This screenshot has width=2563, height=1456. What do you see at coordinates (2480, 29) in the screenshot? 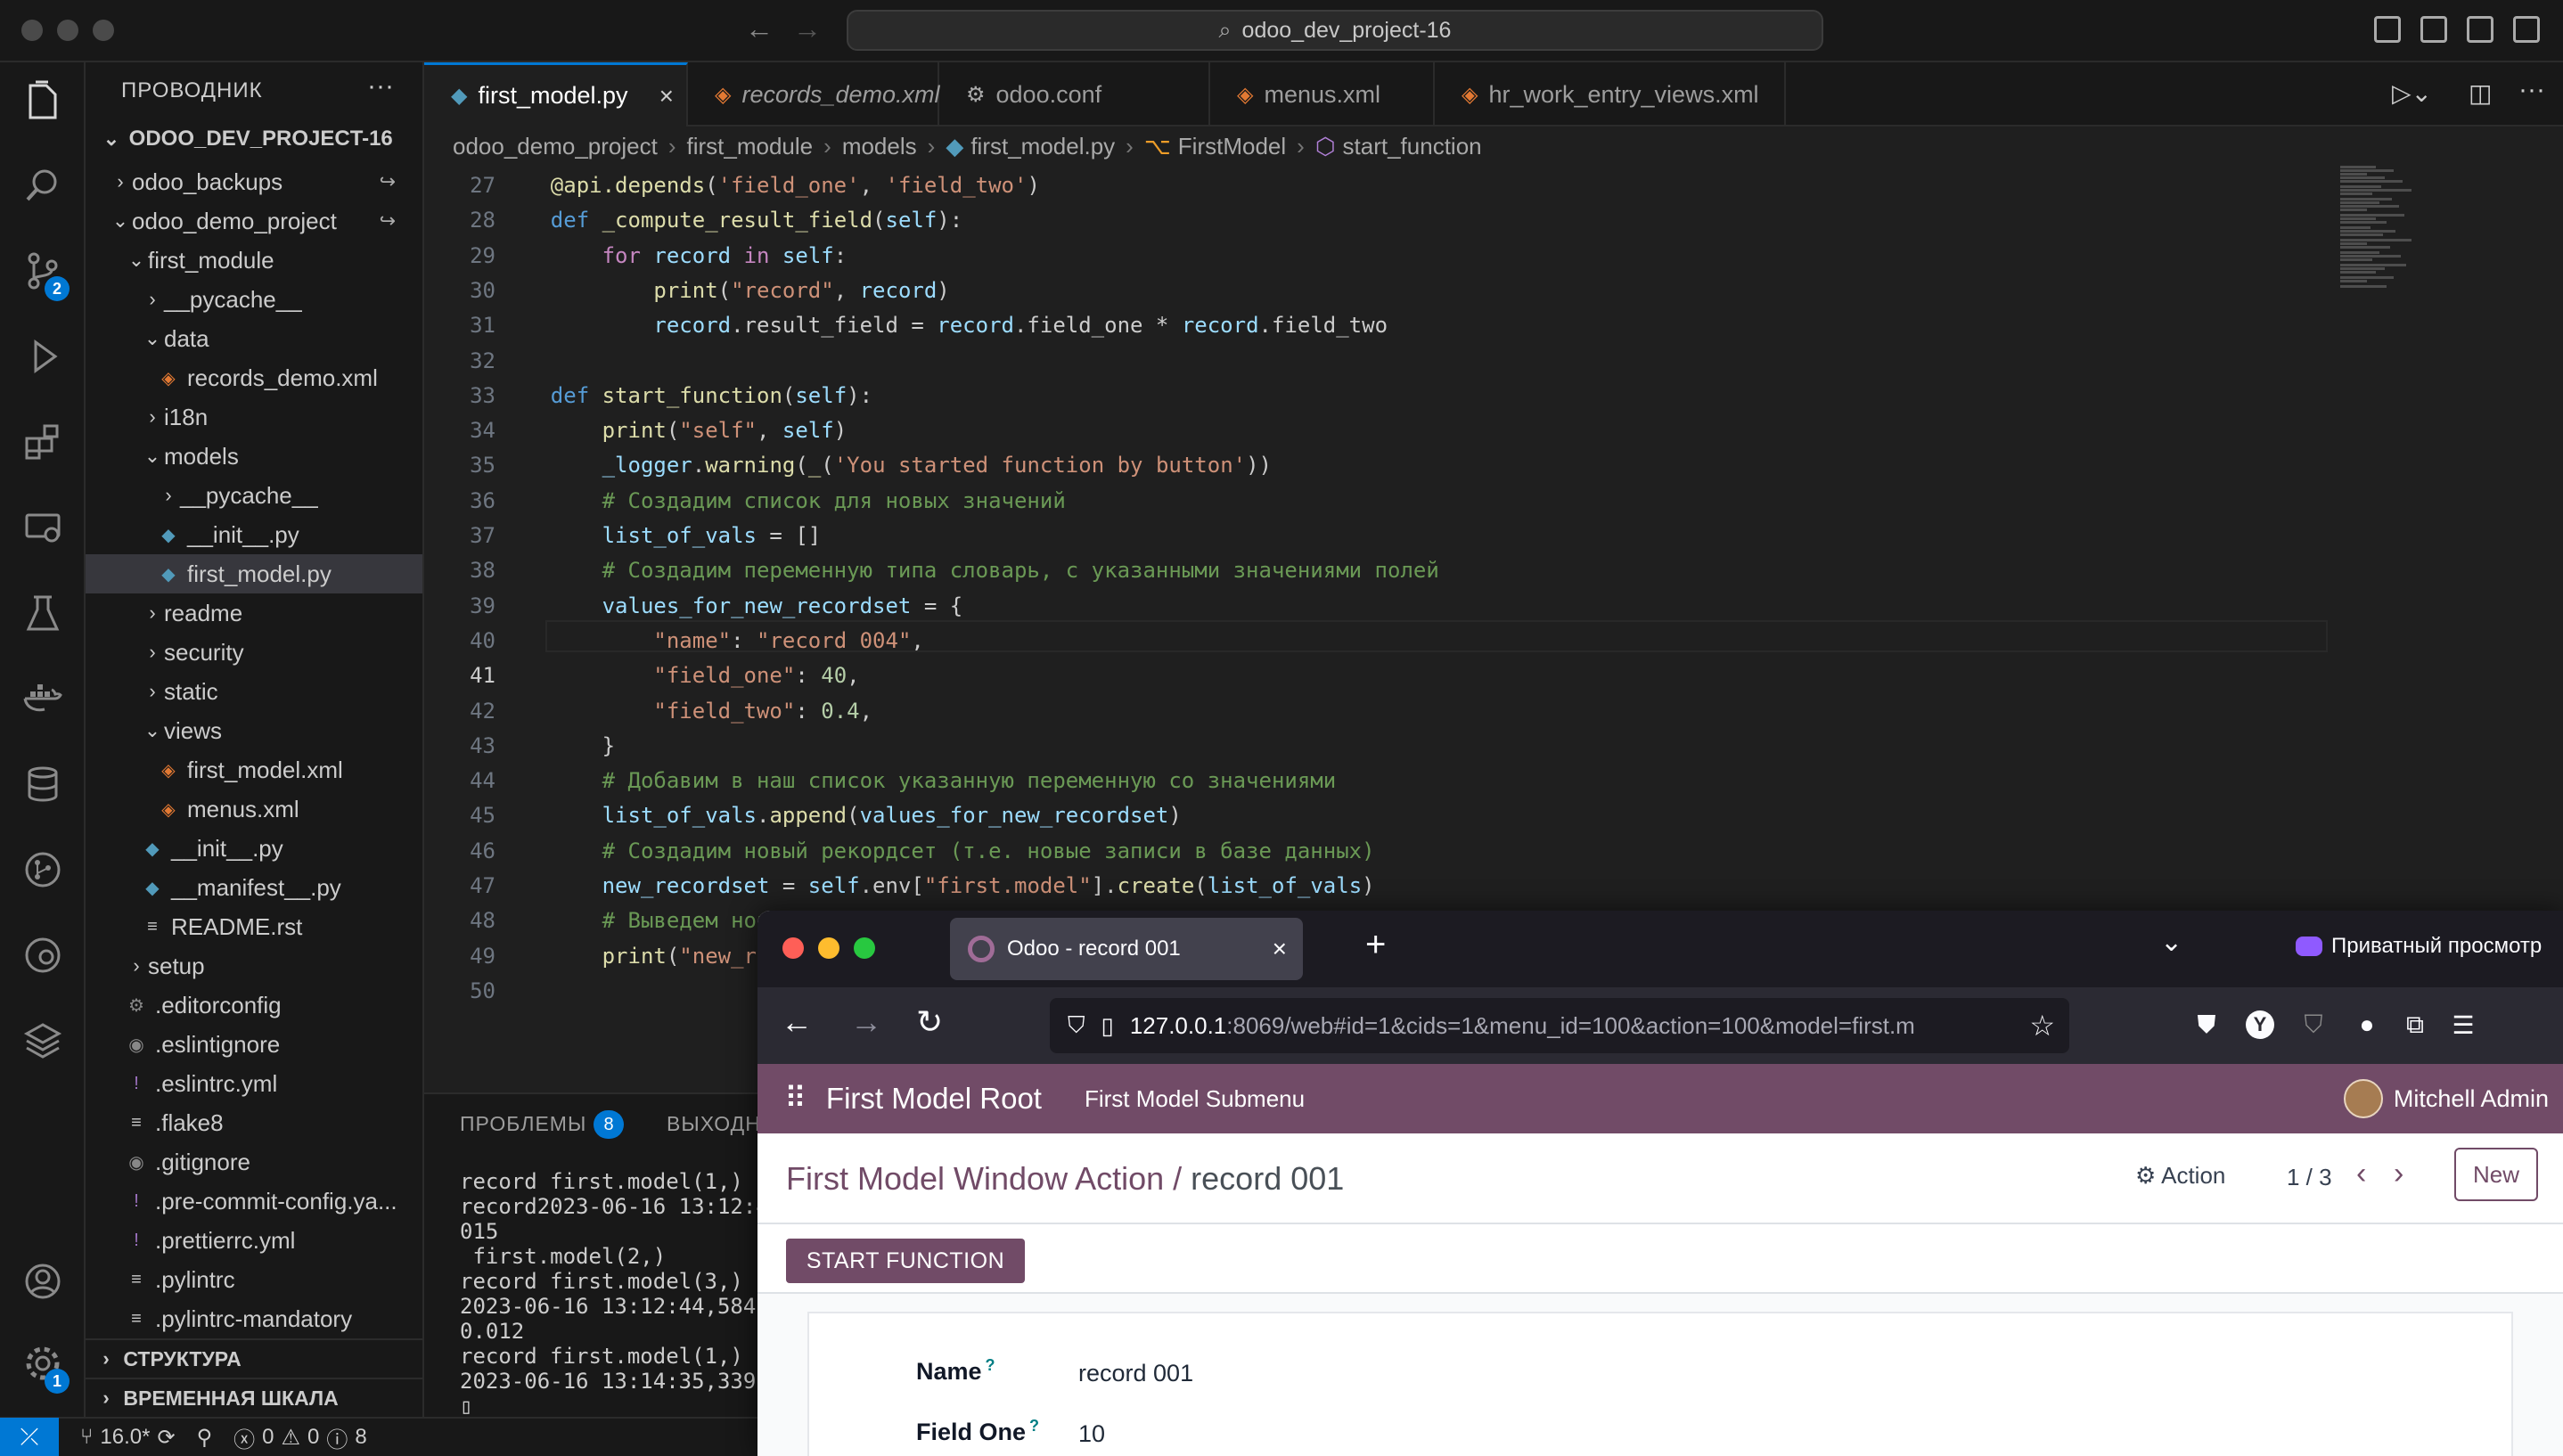
I see `toggle-secondary-sidebar-icon` at bounding box center [2480, 29].